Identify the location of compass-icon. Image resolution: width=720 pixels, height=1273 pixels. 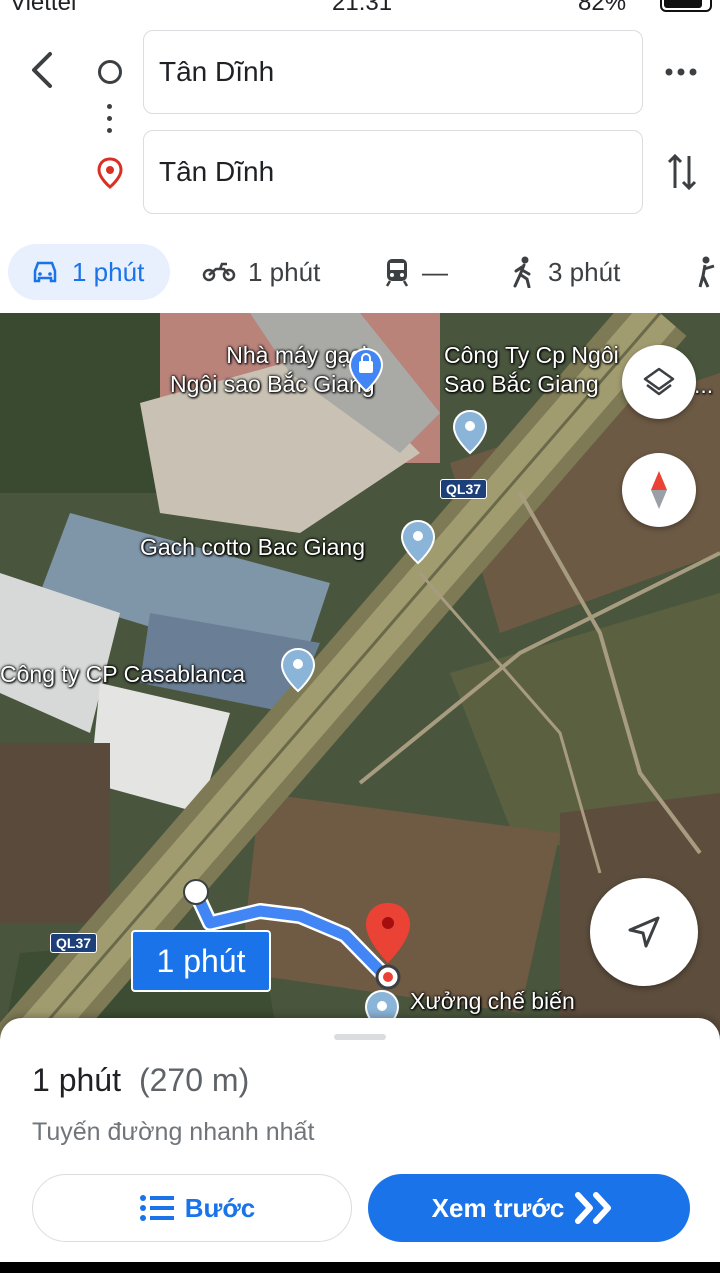
(659, 490).